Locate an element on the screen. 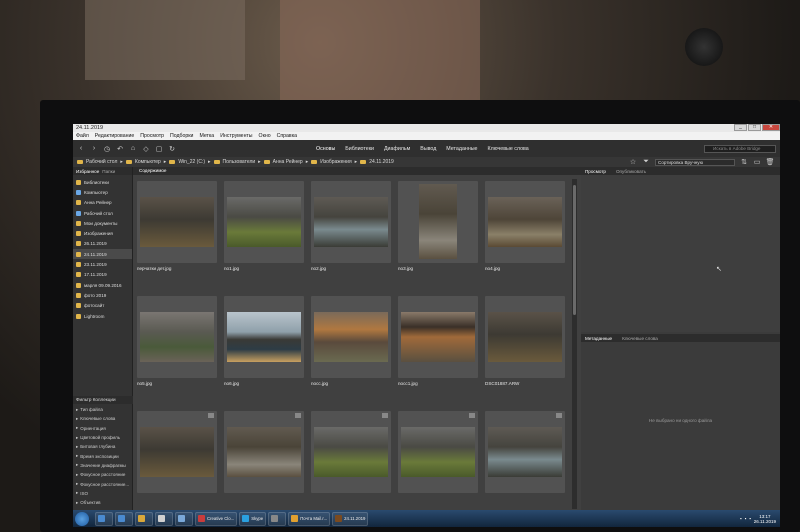  workspace-tab: Метаданные is located at coordinates (461, 149).